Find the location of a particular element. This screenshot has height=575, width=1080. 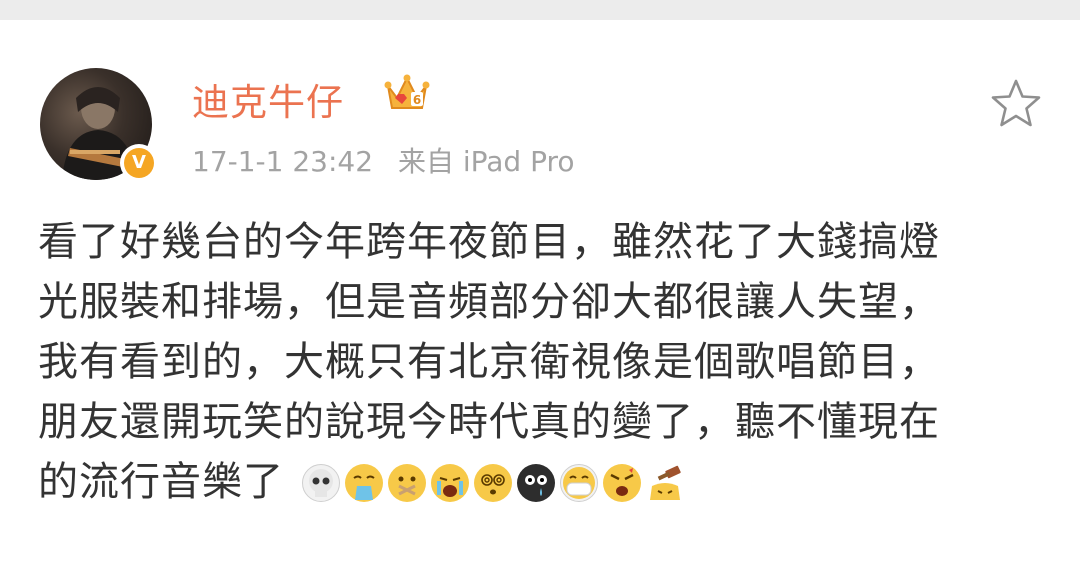

black-dizzy-face-icon is located at coordinates (535, 483).